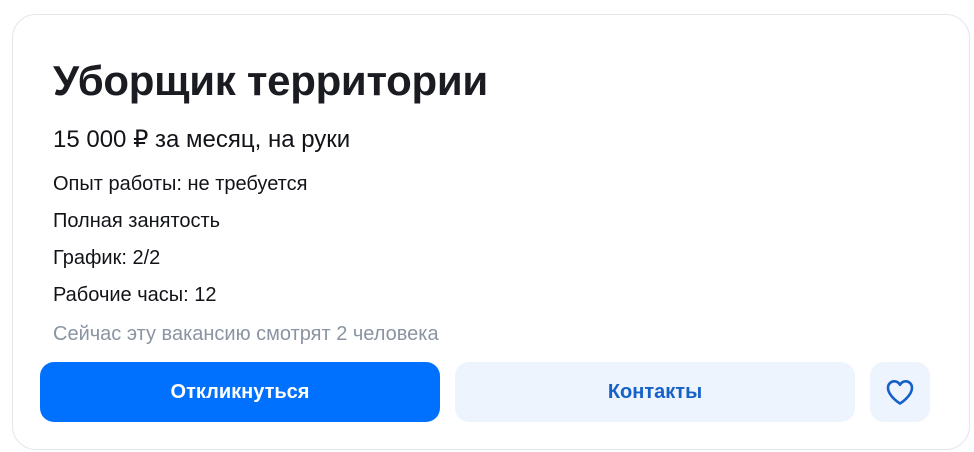  Describe the element at coordinates (180, 184) in the screenshot. I see `vacancy-experience: Опыт работы: не требуется` at that location.